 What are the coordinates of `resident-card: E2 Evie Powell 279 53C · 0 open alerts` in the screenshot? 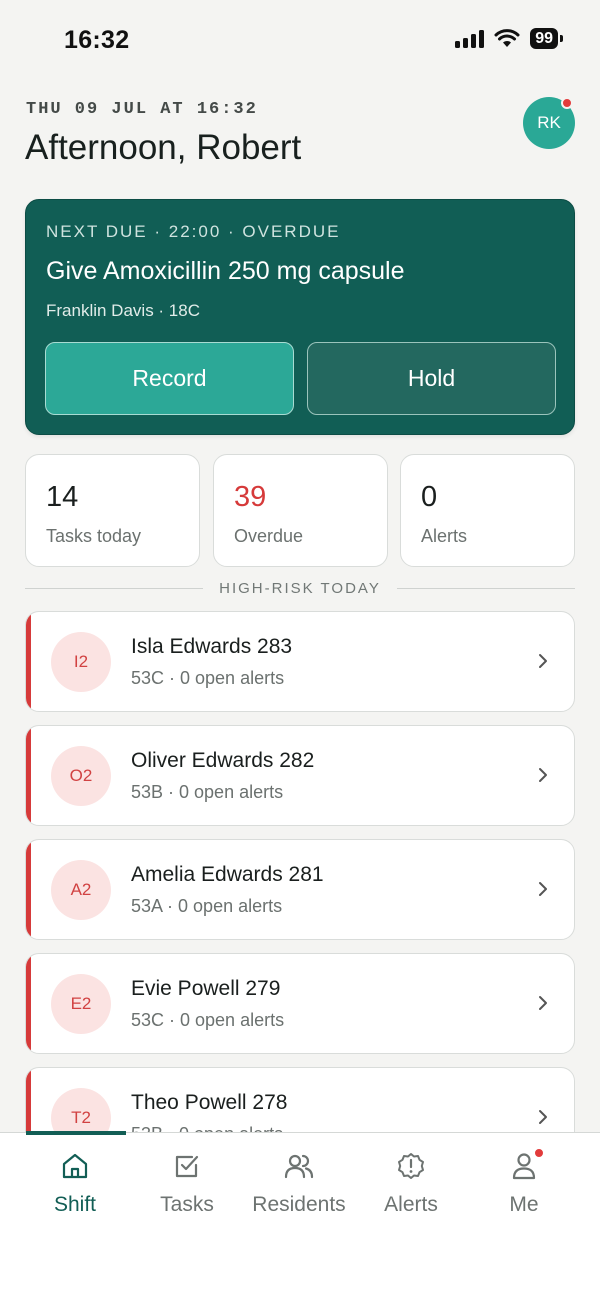 It's located at (300, 1003).